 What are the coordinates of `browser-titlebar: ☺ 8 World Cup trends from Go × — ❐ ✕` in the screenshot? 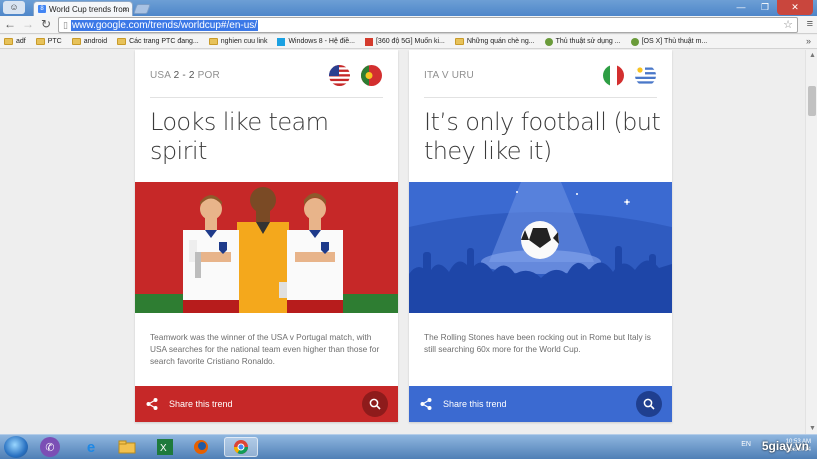 It's located at (408, 8).